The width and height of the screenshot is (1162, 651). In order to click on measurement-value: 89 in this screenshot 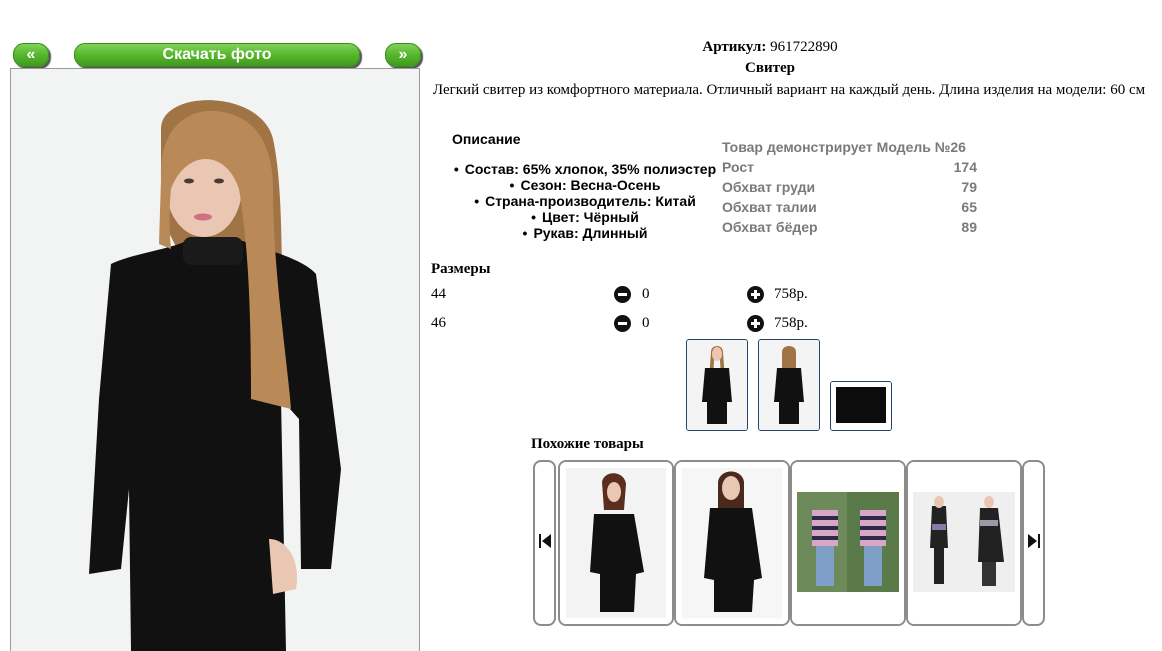, I will do `click(969, 227)`.